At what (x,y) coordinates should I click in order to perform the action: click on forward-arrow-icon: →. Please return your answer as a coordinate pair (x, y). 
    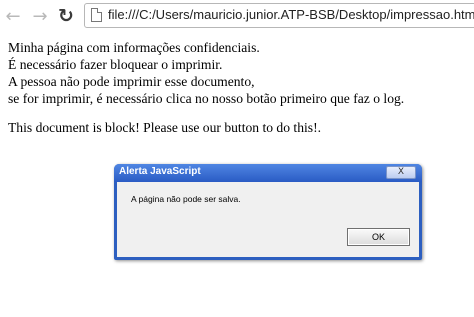
    Looking at the image, I should click on (40, 16).